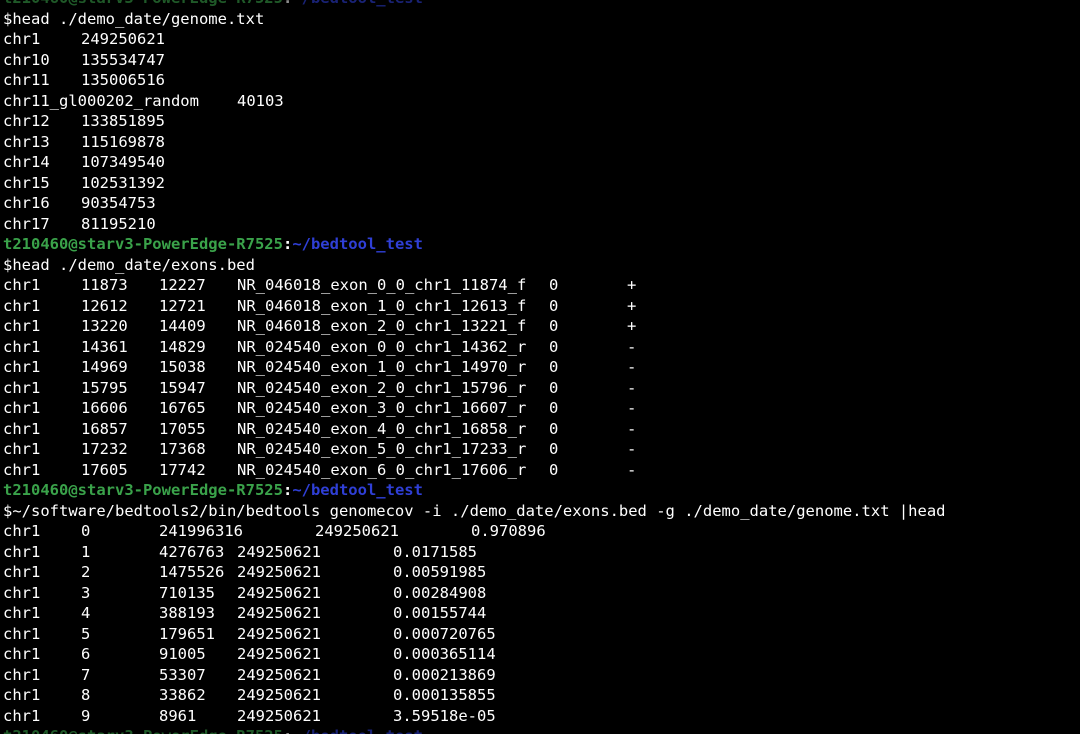 This screenshot has width=1080, height=734. Describe the element at coordinates (541, 593) in the screenshot. I see `genomecov-output-row: chr1 3 710135 249250621 0.00284908` at that location.